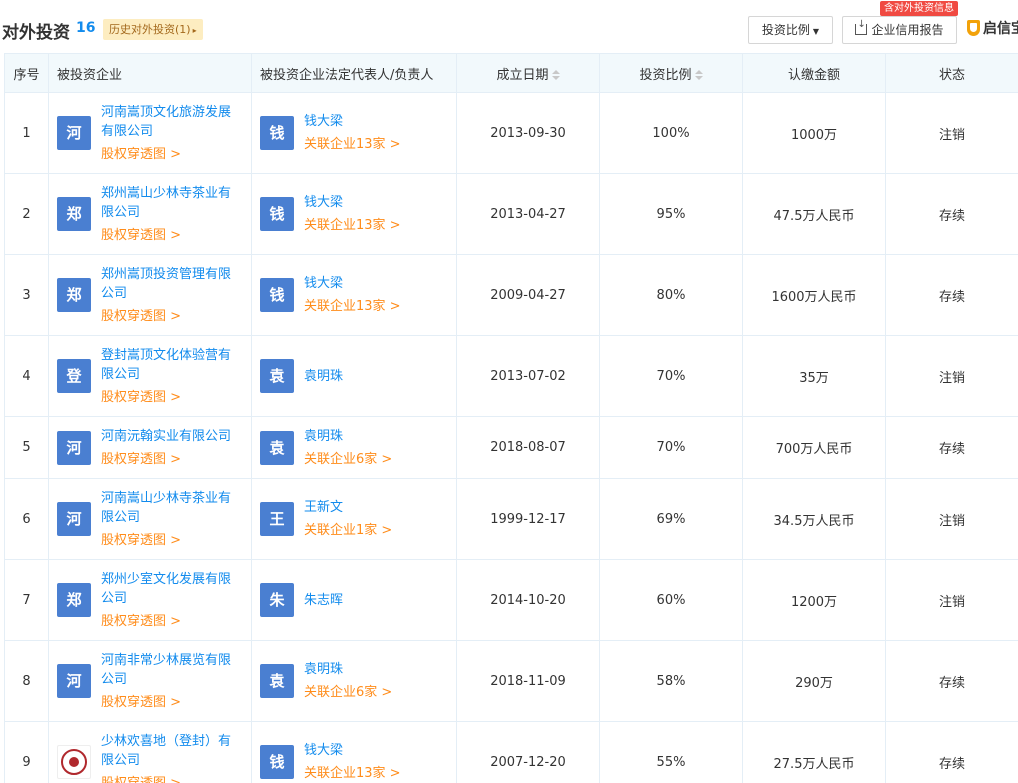 This screenshot has height=783, width=1018. I want to click on founded-date: 2007-12-20, so click(528, 752).